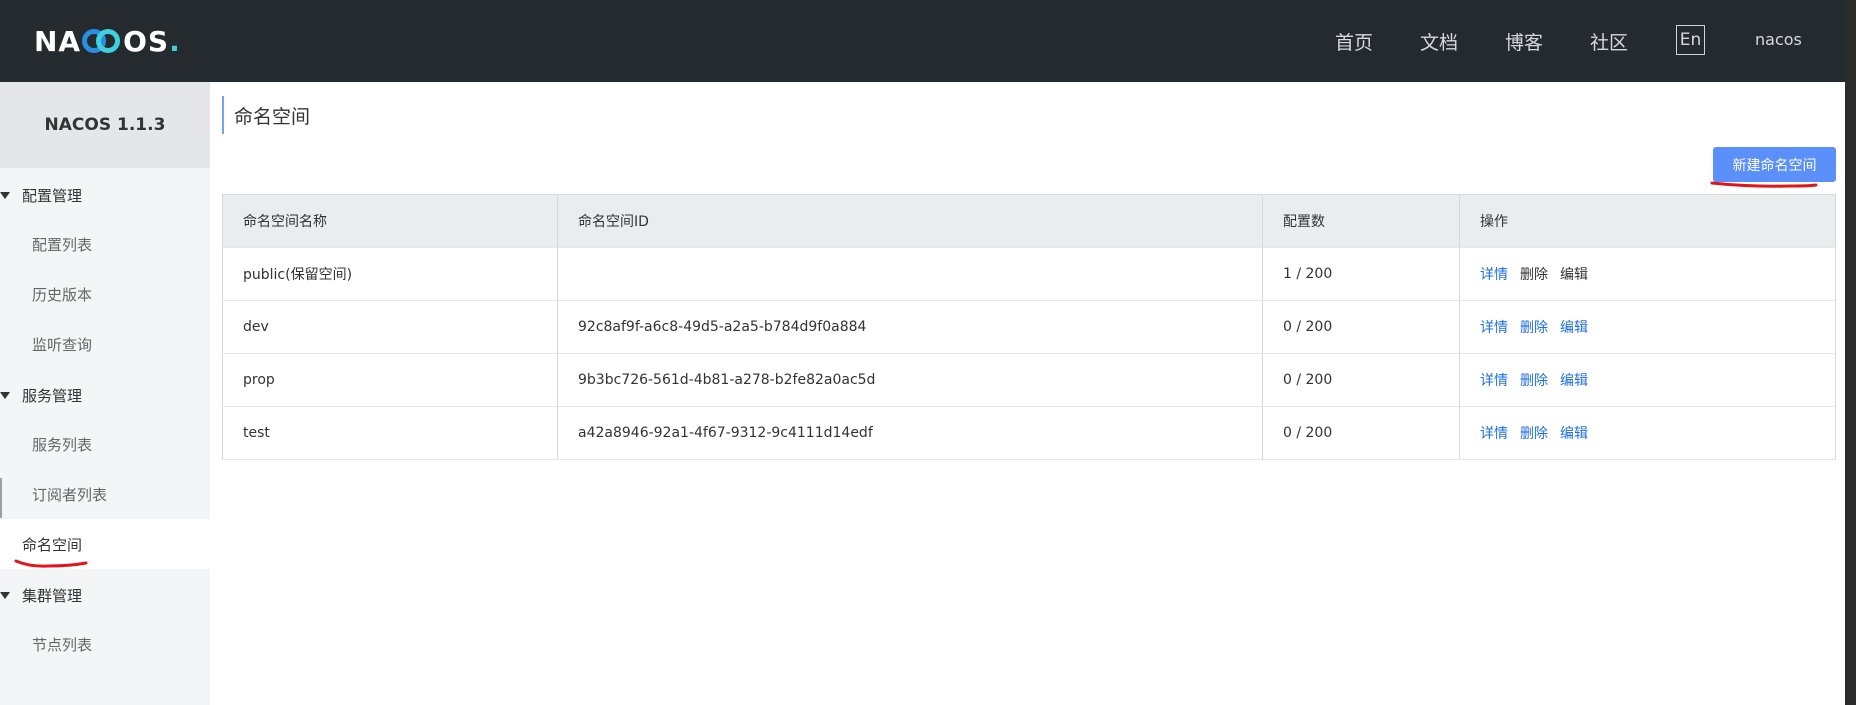  What do you see at coordinates (1609, 41) in the screenshot?
I see `nav-community: 社区` at bounding box center [1609, 41].